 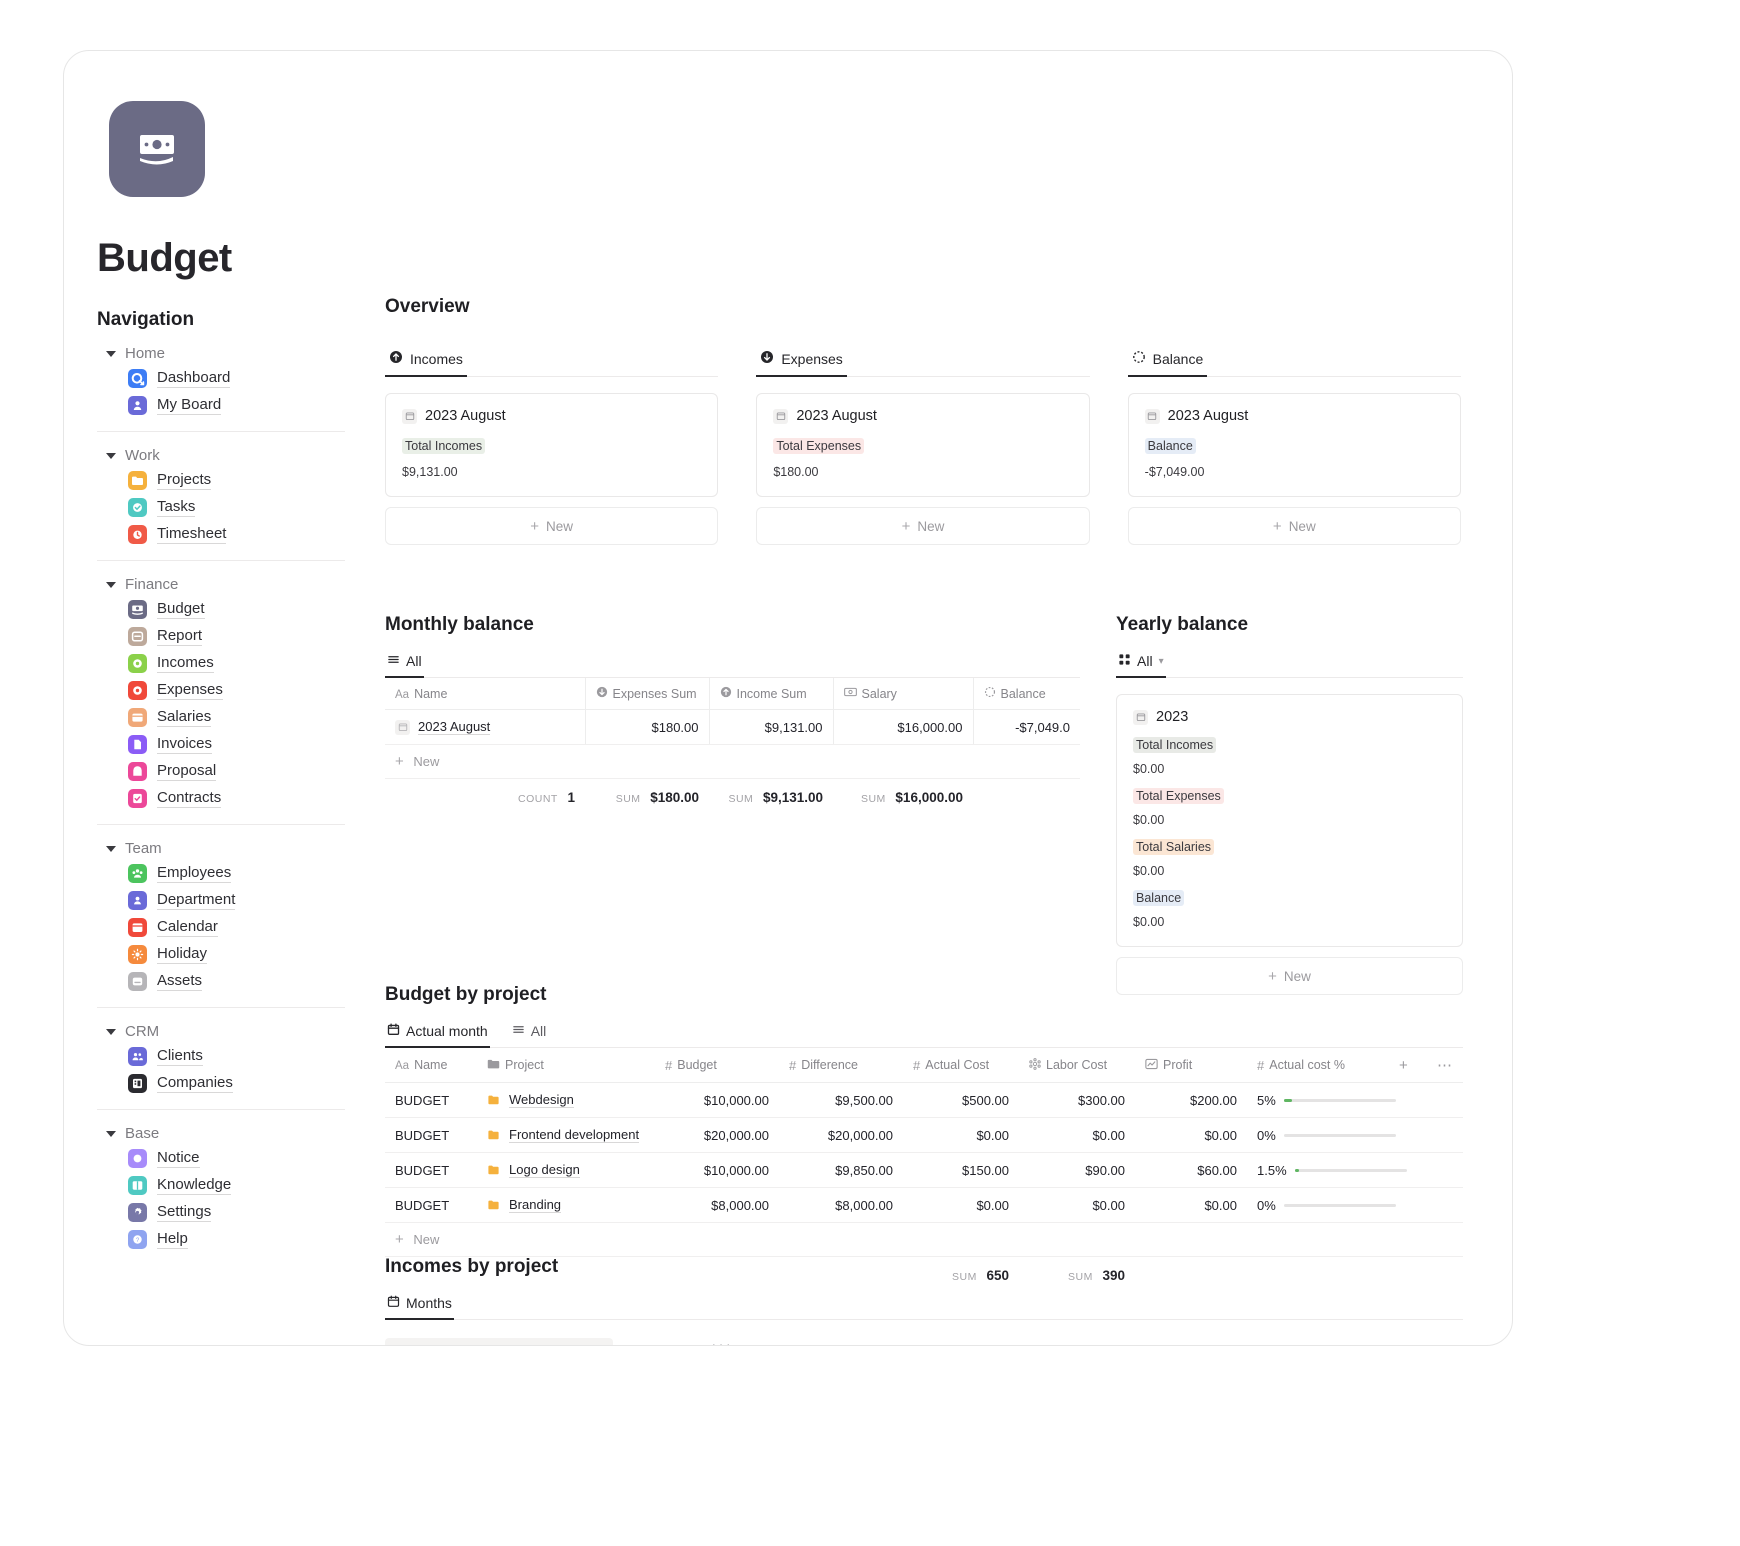 What do you see at coordinates (221, 900) in the screenshot?
I see `sidebar-item-department: Department` at bounding box center [221, 900].